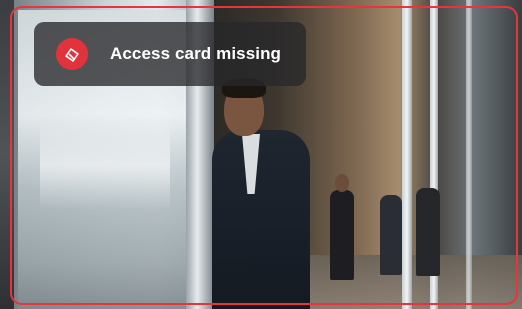 The image size is (522, 309). Describe the element at coordinates (342, 183) in the screenshot. I see `background-person-head` at that location.